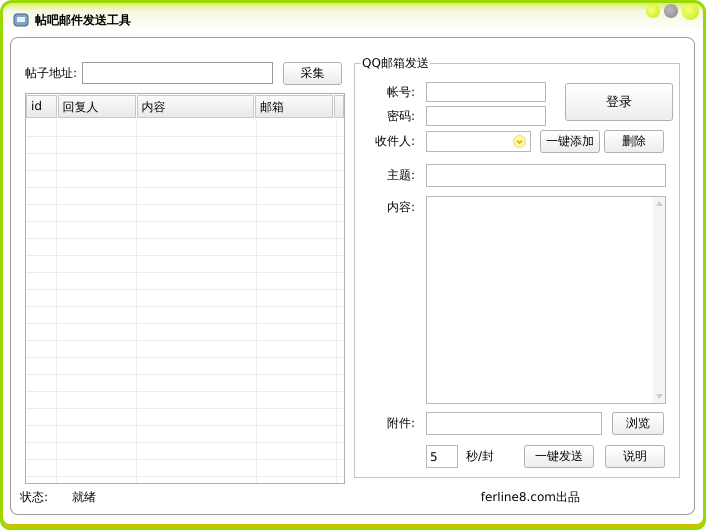  I want to click on recipient-label: 收件人:, so click(394, 141).